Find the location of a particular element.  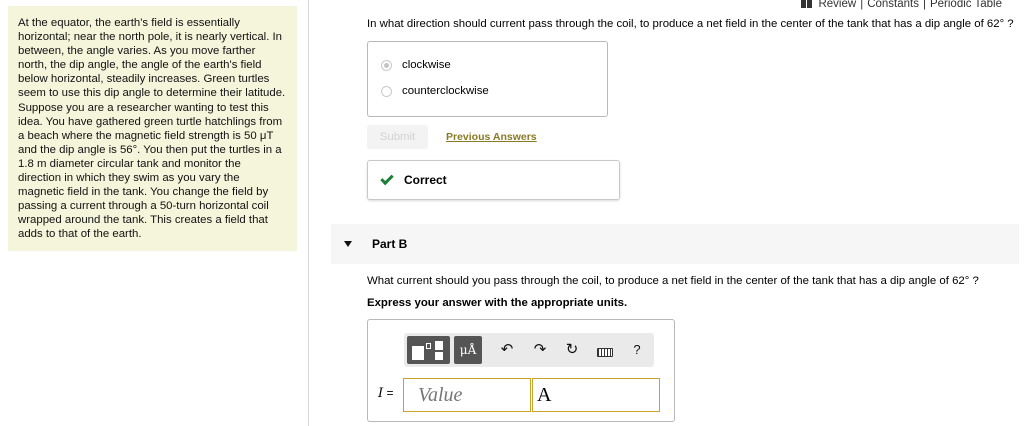

review-link: Review is located at coordinates (837, 5).